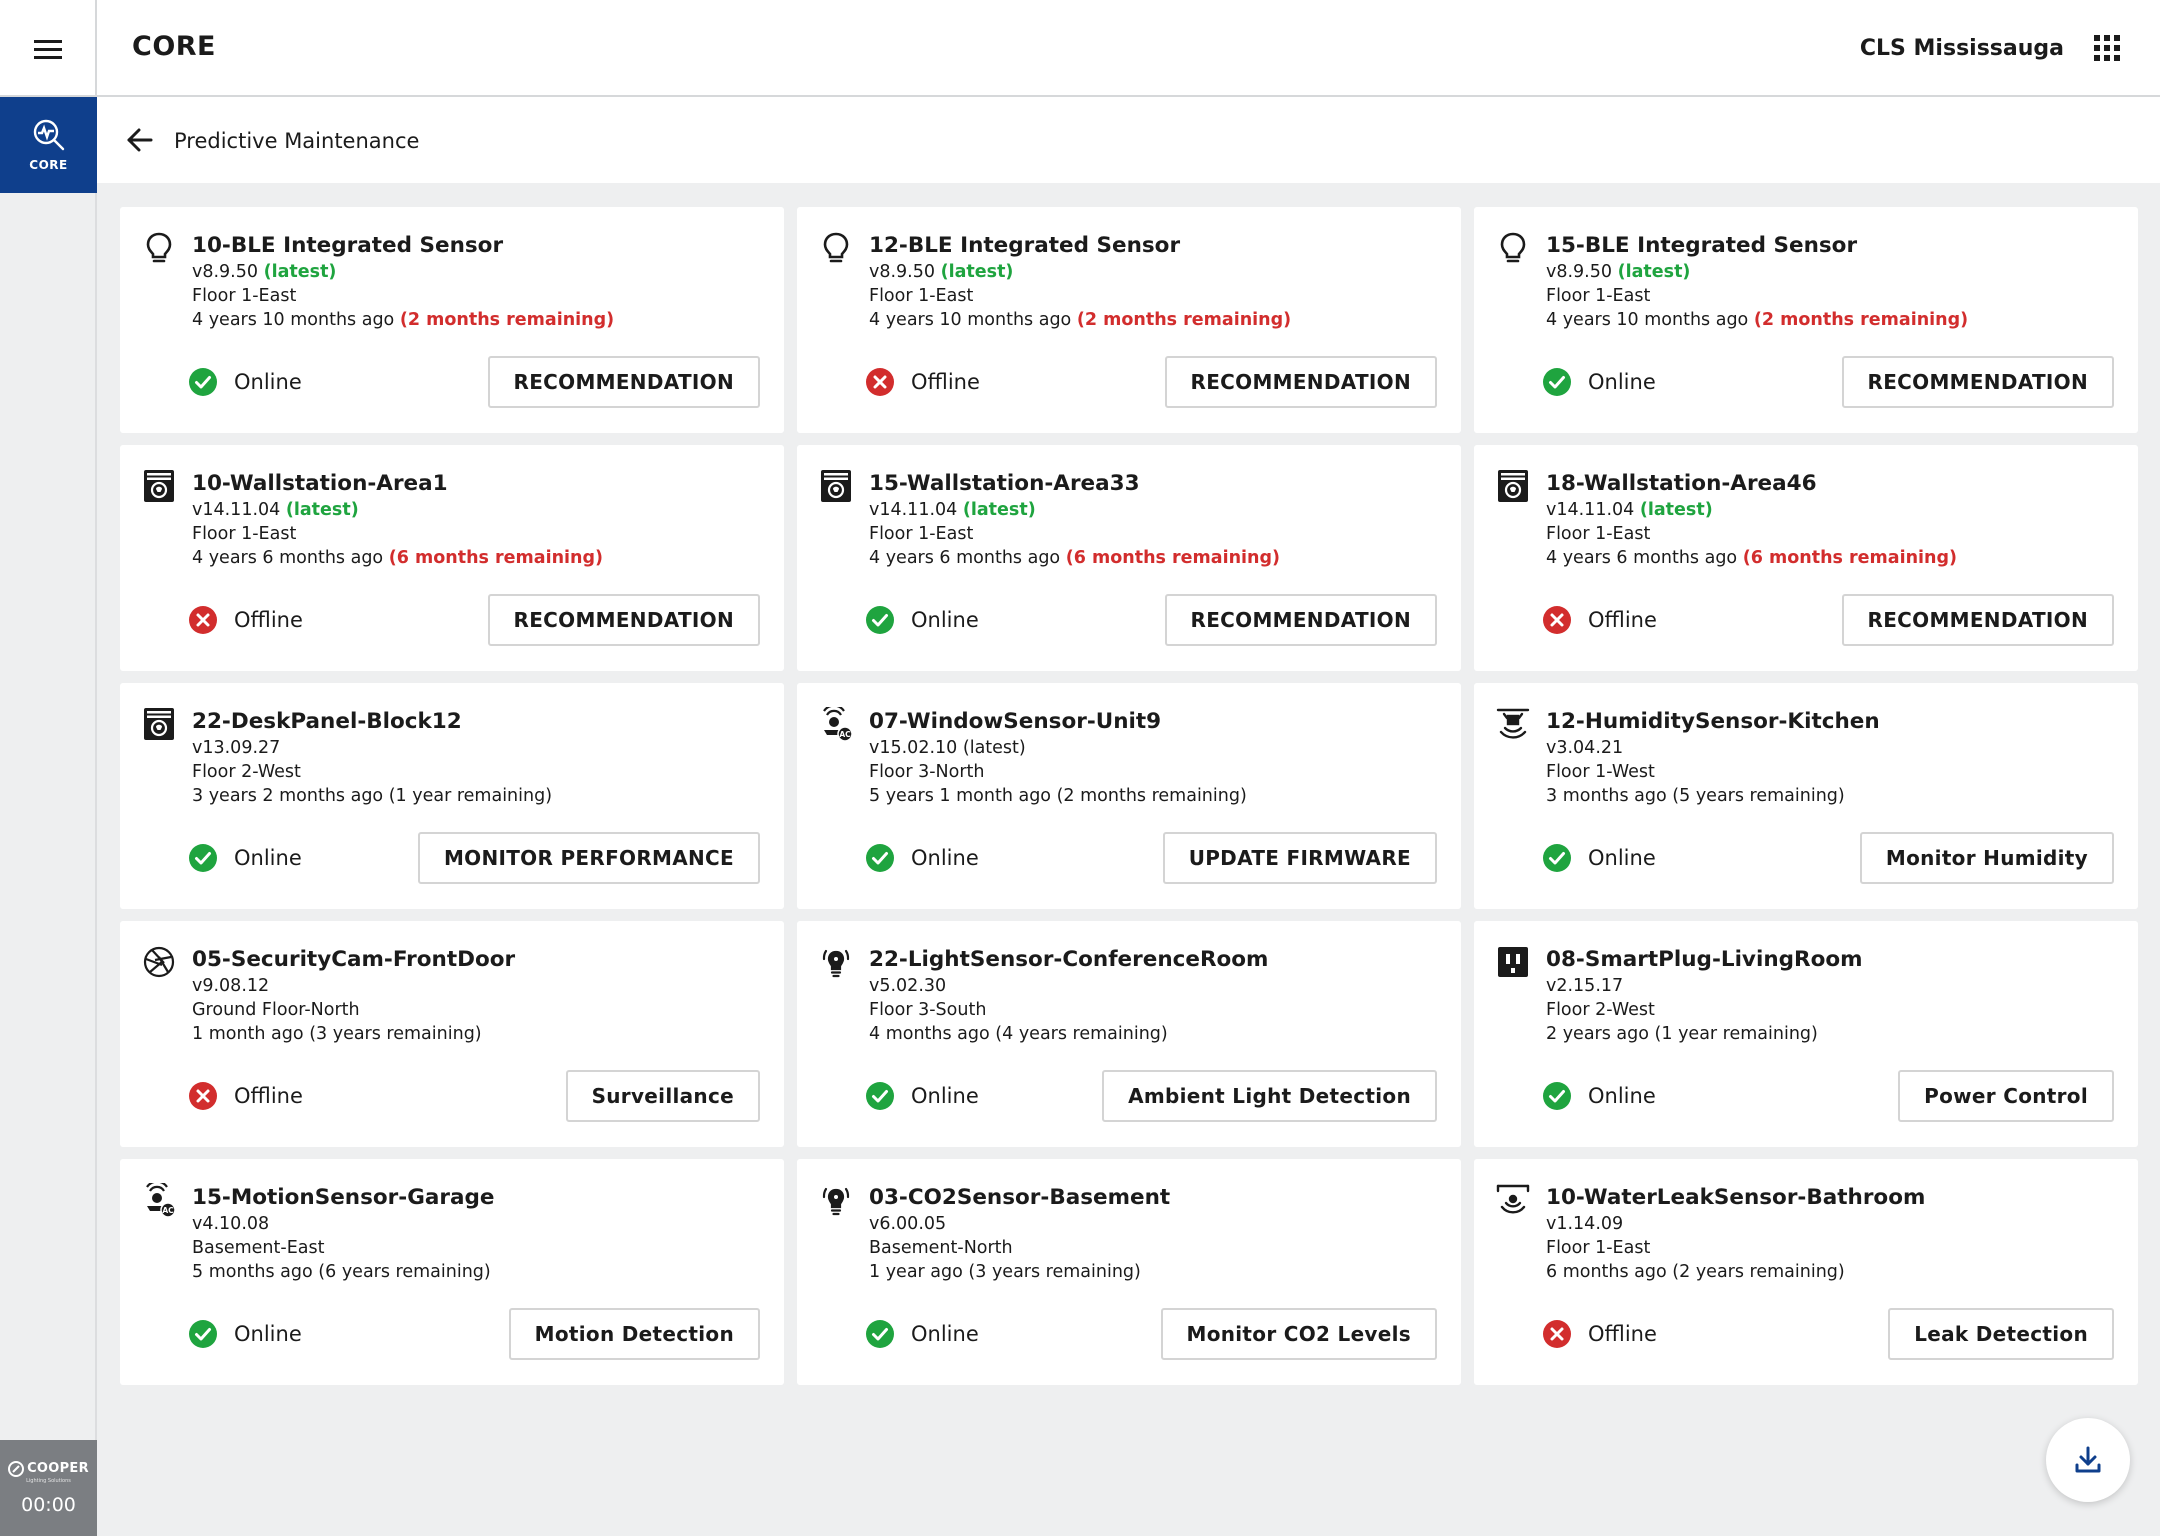 The width and height of the screenshot is (2160, 1536). Describe the element at coordinates (1299, 858) in the screenshot. I see `device-action-button: UPDATE FIRMWARE` at that location.